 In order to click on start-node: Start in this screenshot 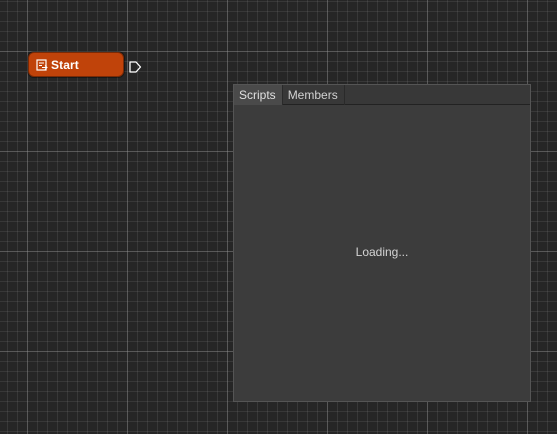, I will do `click(76, 64)`.